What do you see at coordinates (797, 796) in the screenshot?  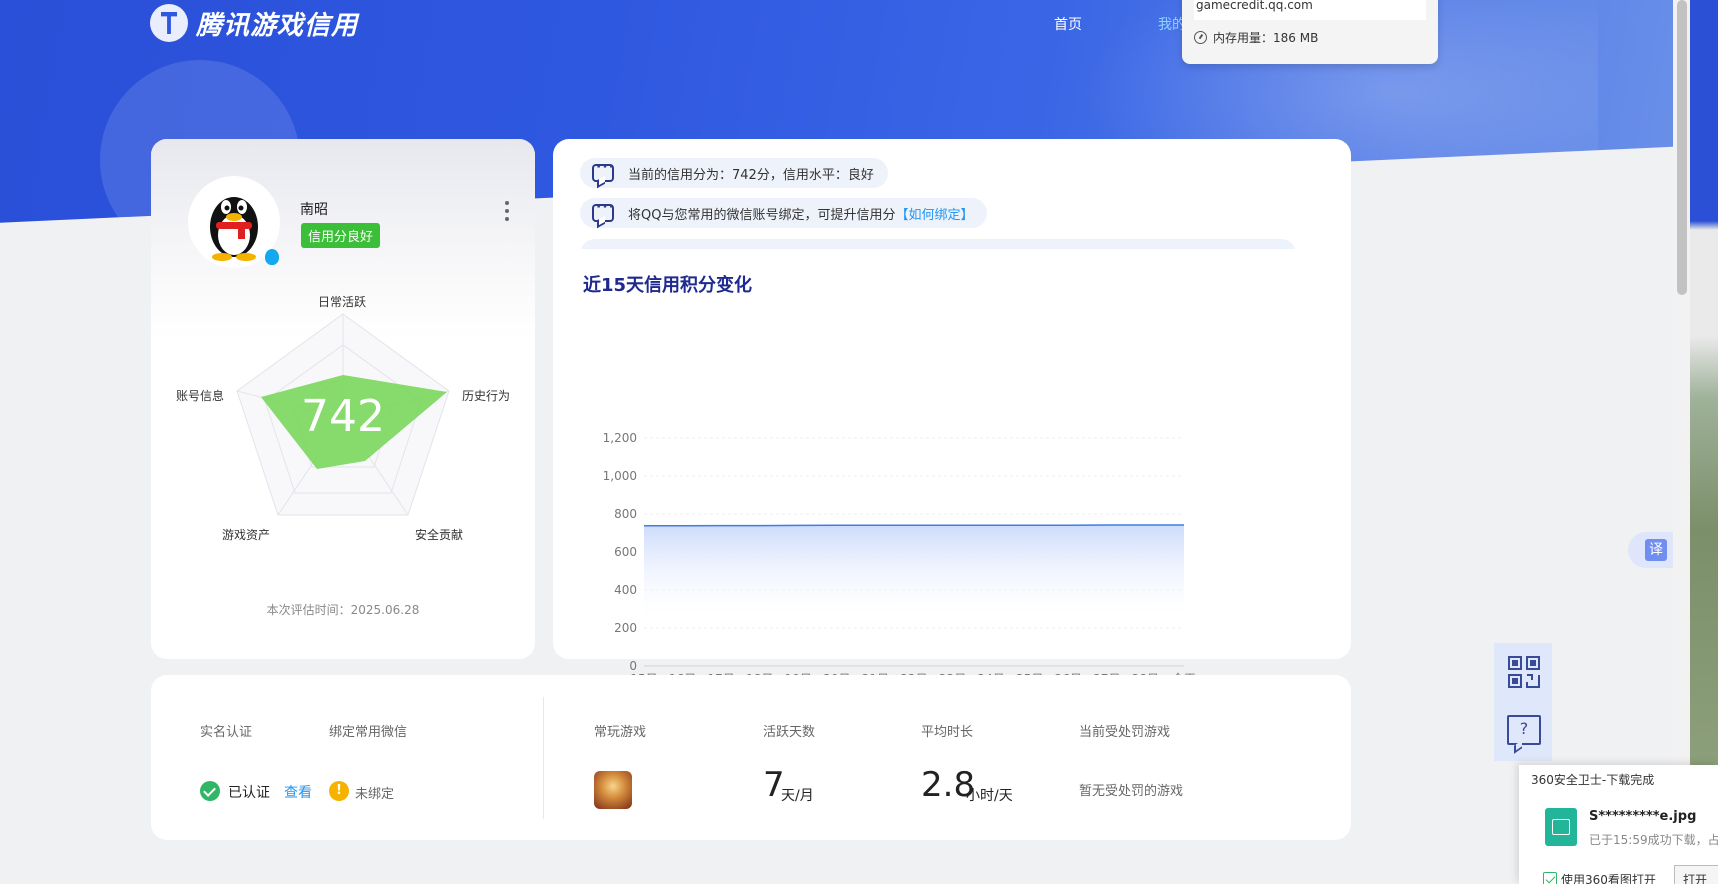 I see `active-days-unit: 天/月` at bounding box center [797, 796].